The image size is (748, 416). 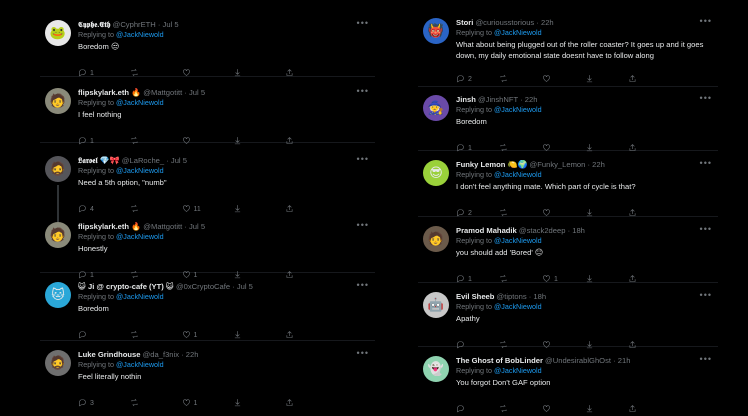 What do you see at coordinates (512, 296) in the screenshot?
I see `user-handle: @tiptons` at bounding box center [512, 296].